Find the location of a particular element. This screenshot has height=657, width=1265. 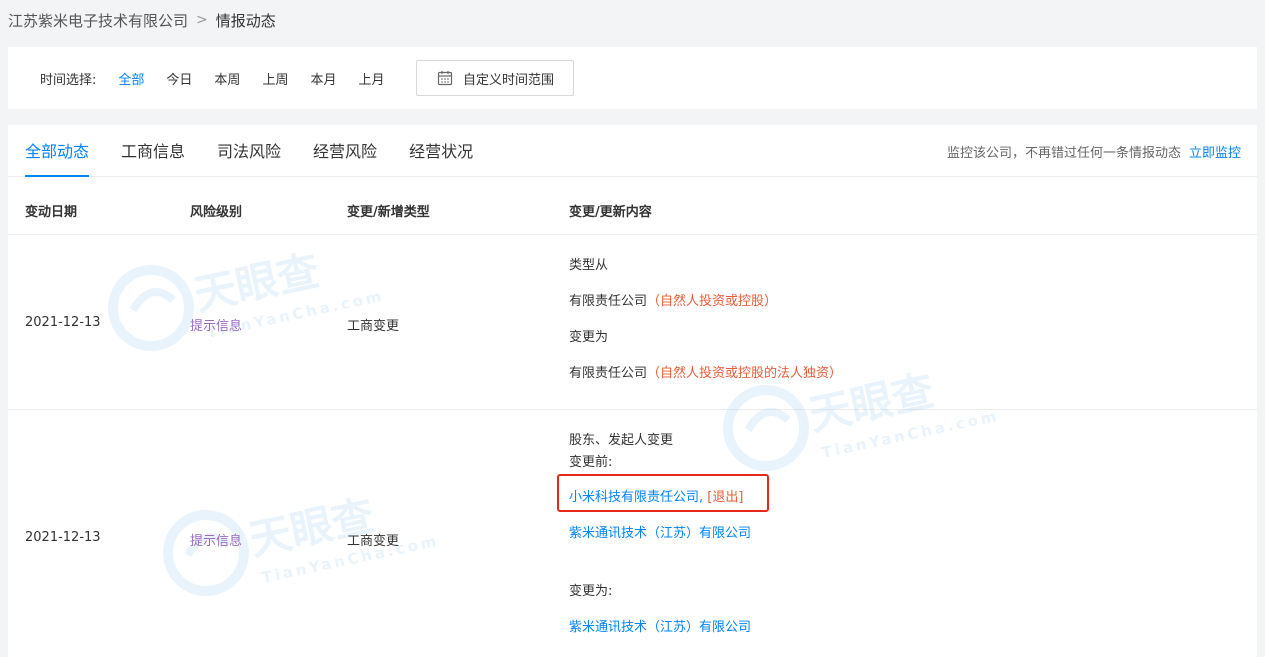

content-line: 变更为 is located at coordinates (589, 337).